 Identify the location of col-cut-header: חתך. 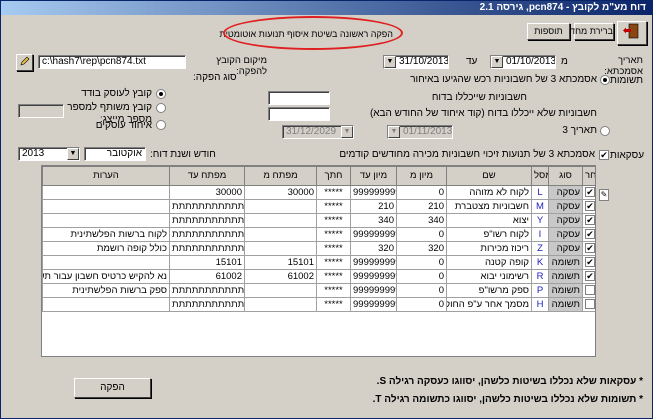
(333, 176).